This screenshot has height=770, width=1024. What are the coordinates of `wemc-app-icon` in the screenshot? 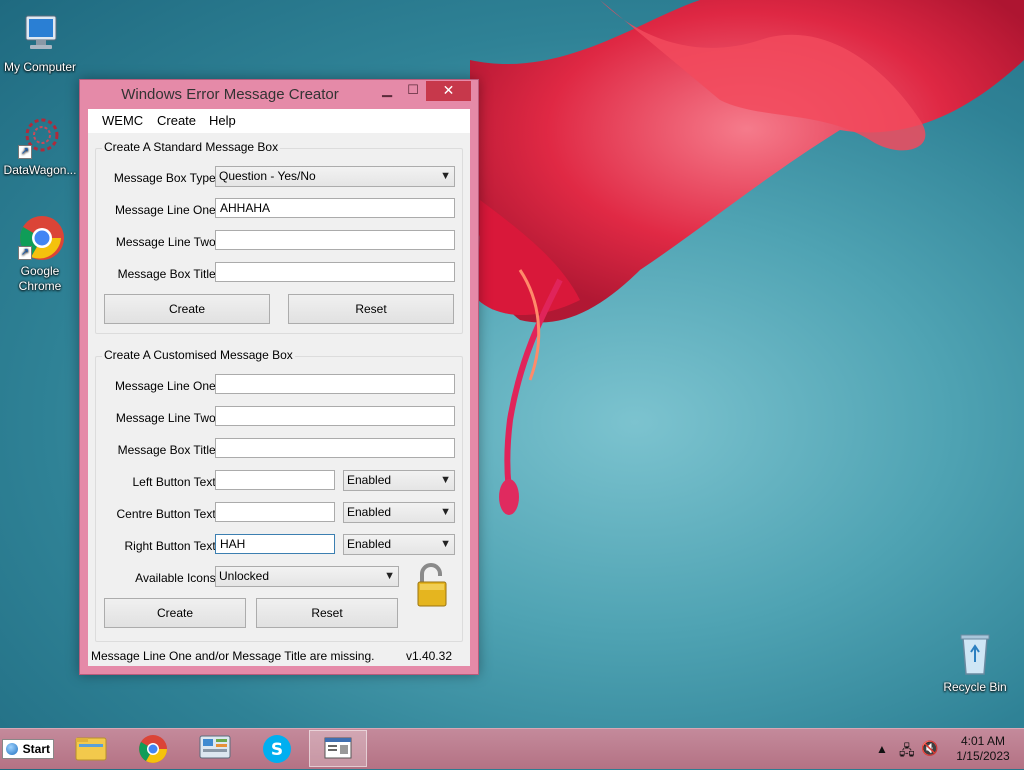 It's located at (338, 748).